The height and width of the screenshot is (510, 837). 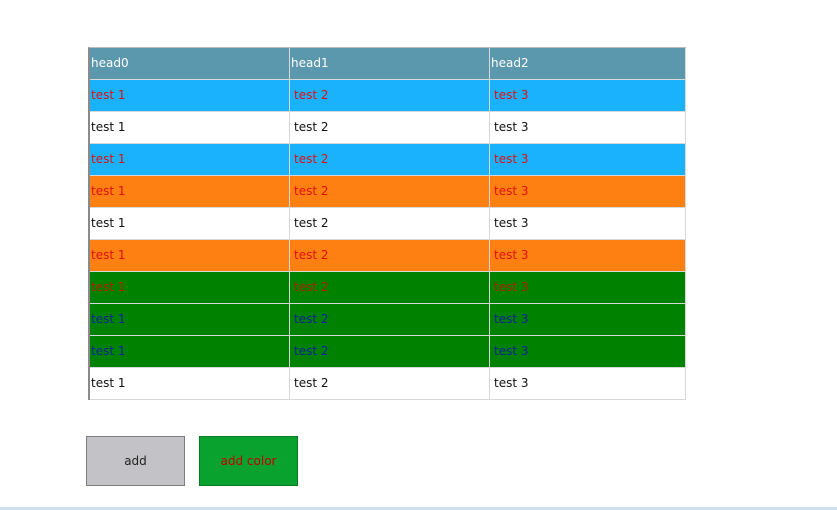 What do you see at coordinates (588, 64) in the screenshot?
I see `column-header: head2` at bounding box center [588, 64].